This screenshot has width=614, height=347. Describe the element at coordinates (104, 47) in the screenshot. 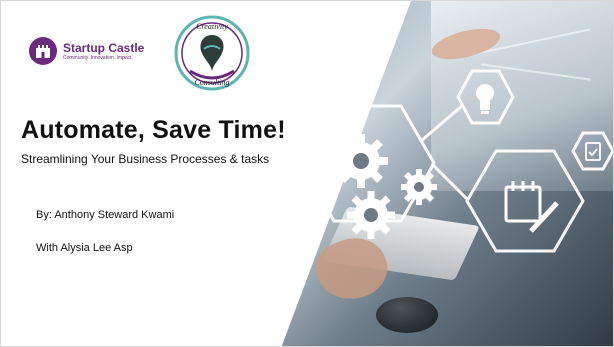

I see `startup-castle-name: Startup Castle` at that location.